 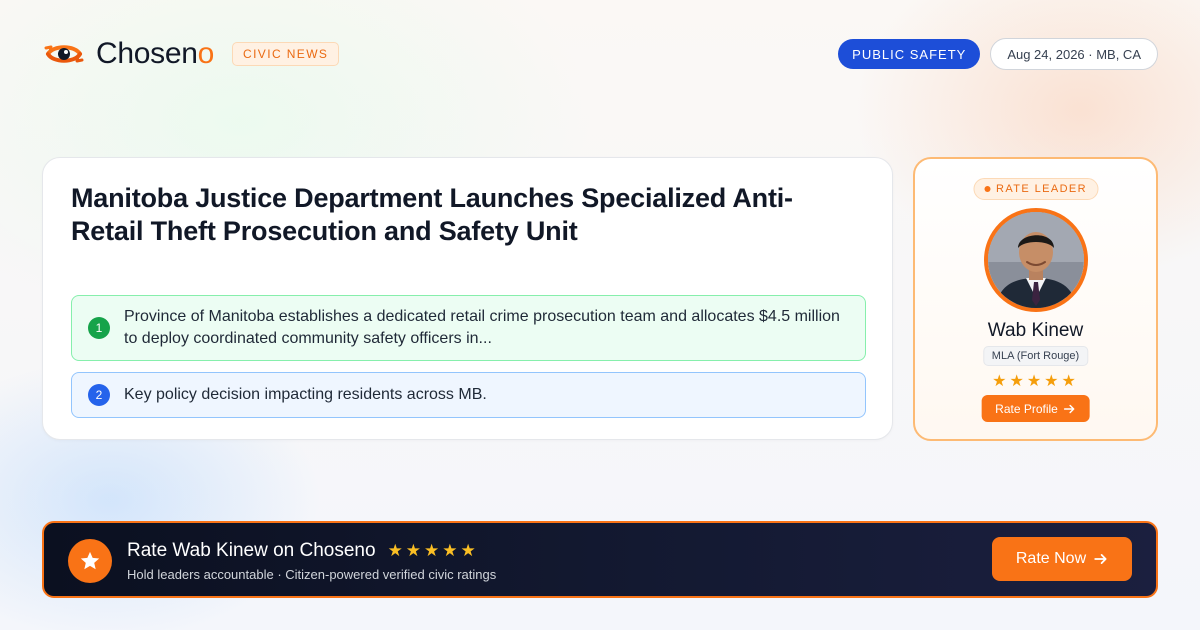 What do you see at coordinates (433, 550) in the screenshot?
I see `banner-stars: ★★★★★` at bounding box center [433, 550].